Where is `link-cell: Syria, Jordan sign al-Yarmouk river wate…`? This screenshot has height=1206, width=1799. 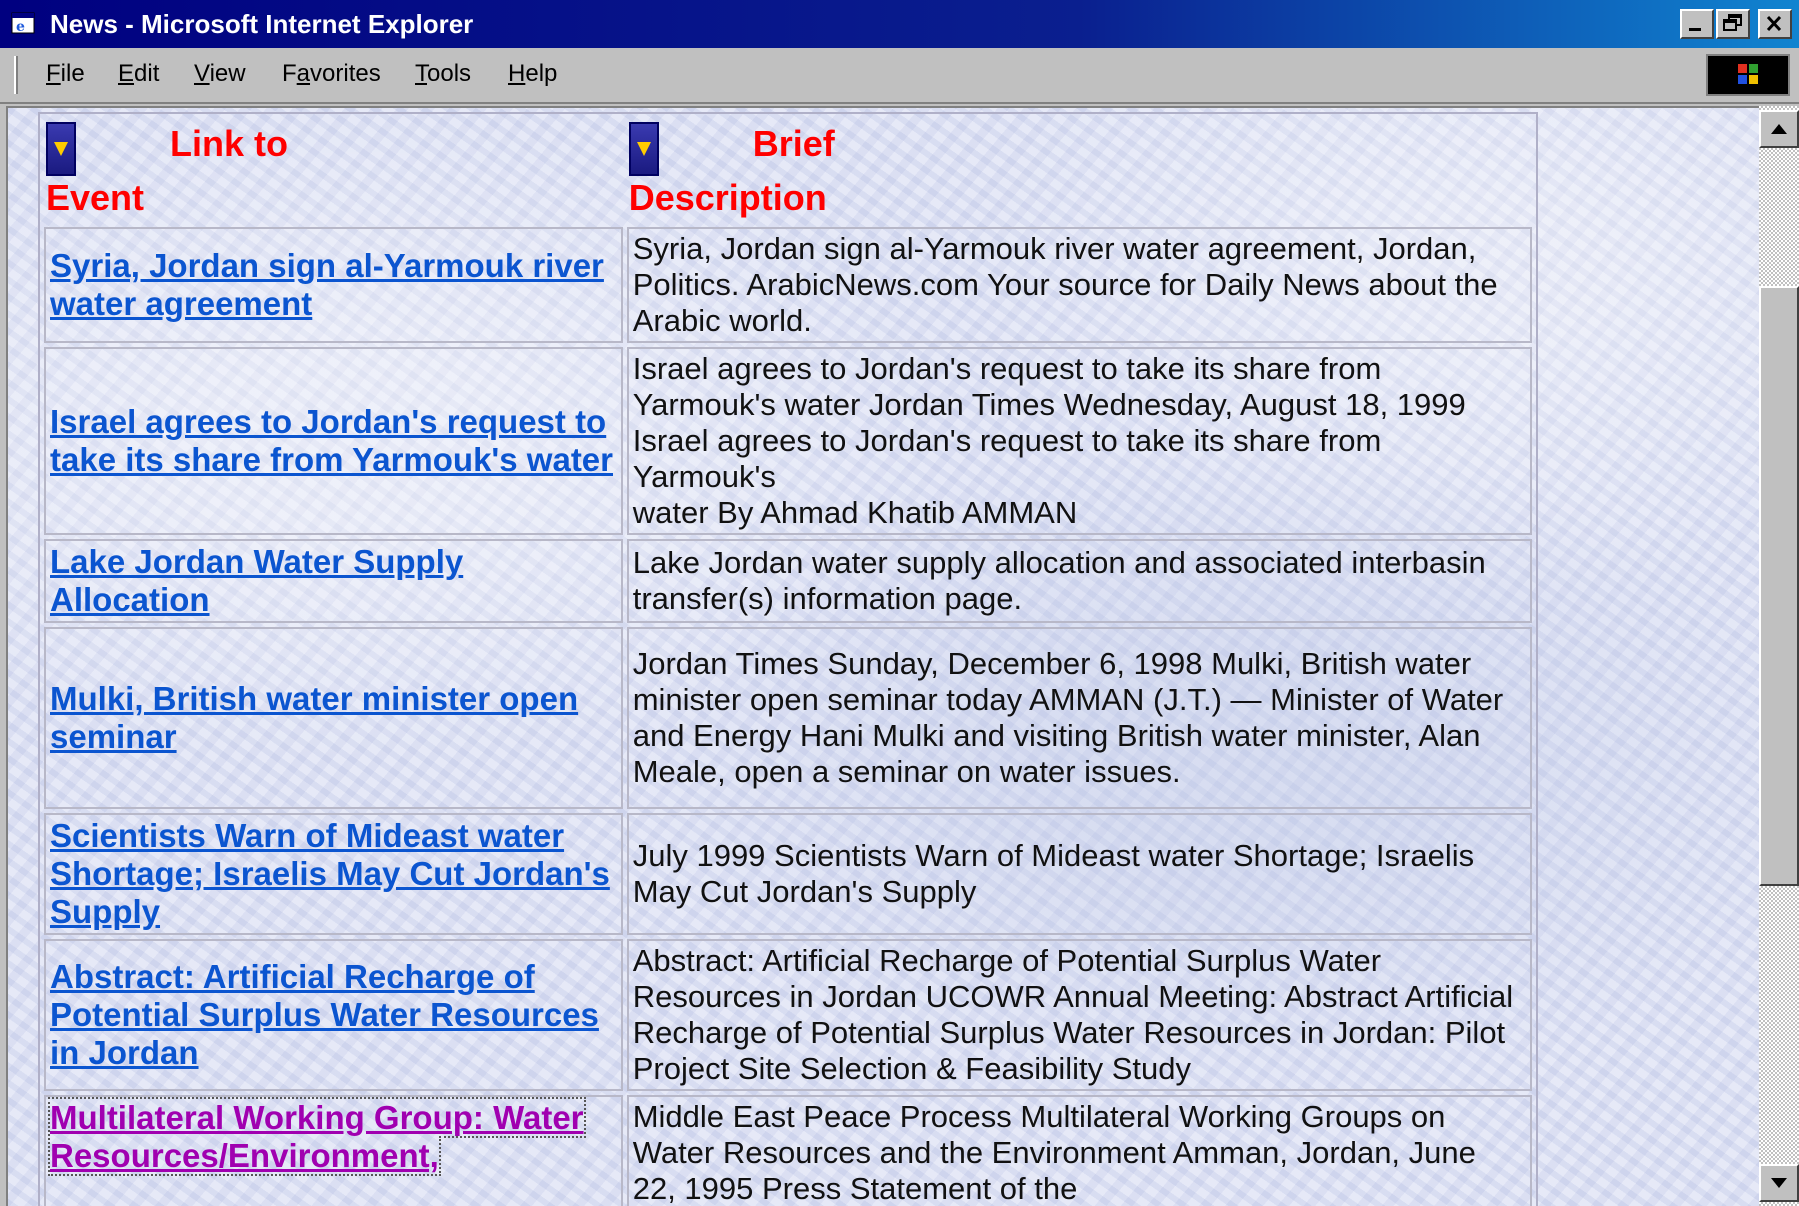
link-cell: Syria, Jordan sign al-Yarmouk river wate… is located at coordinates (333, 285).